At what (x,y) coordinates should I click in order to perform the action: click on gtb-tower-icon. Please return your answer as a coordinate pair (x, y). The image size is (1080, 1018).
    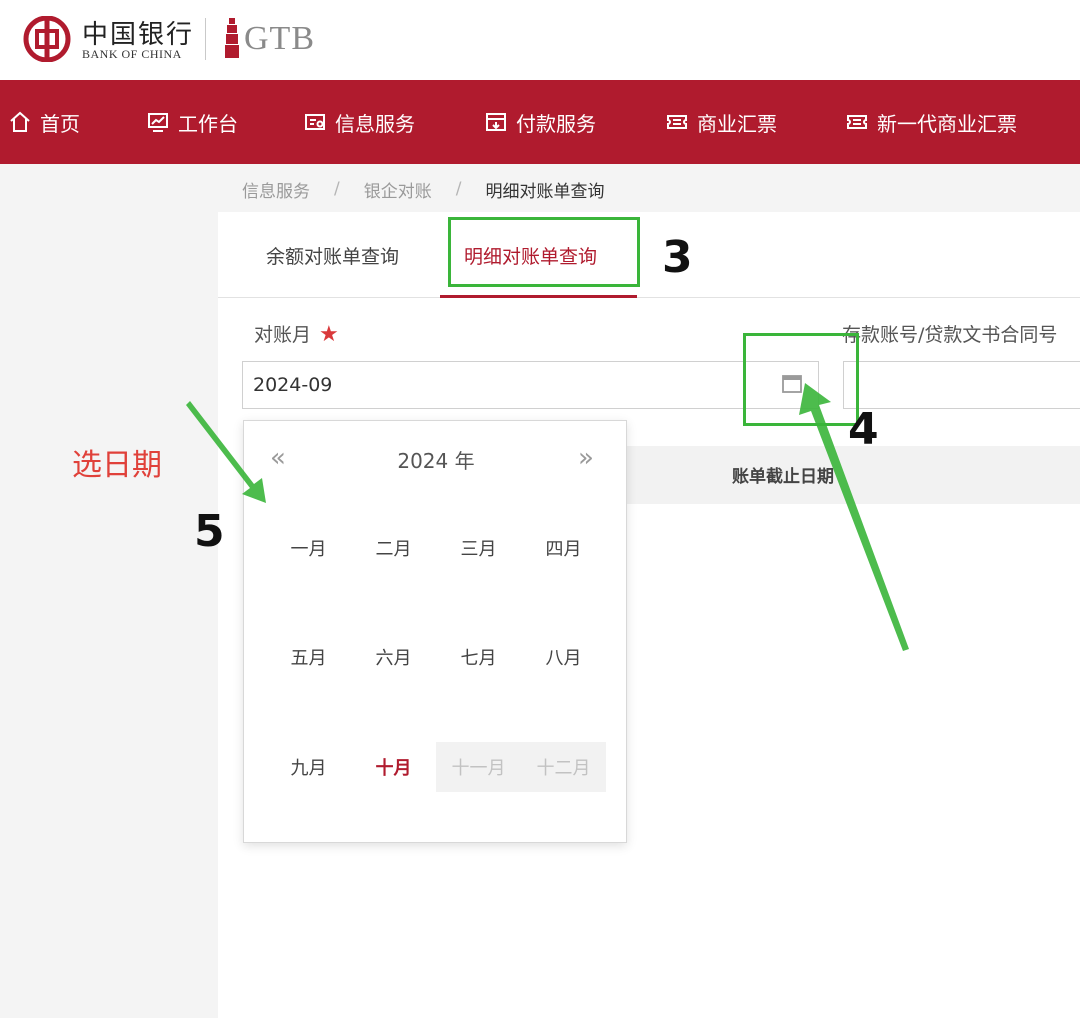
    Looking at the image, I should click on (232, 38).